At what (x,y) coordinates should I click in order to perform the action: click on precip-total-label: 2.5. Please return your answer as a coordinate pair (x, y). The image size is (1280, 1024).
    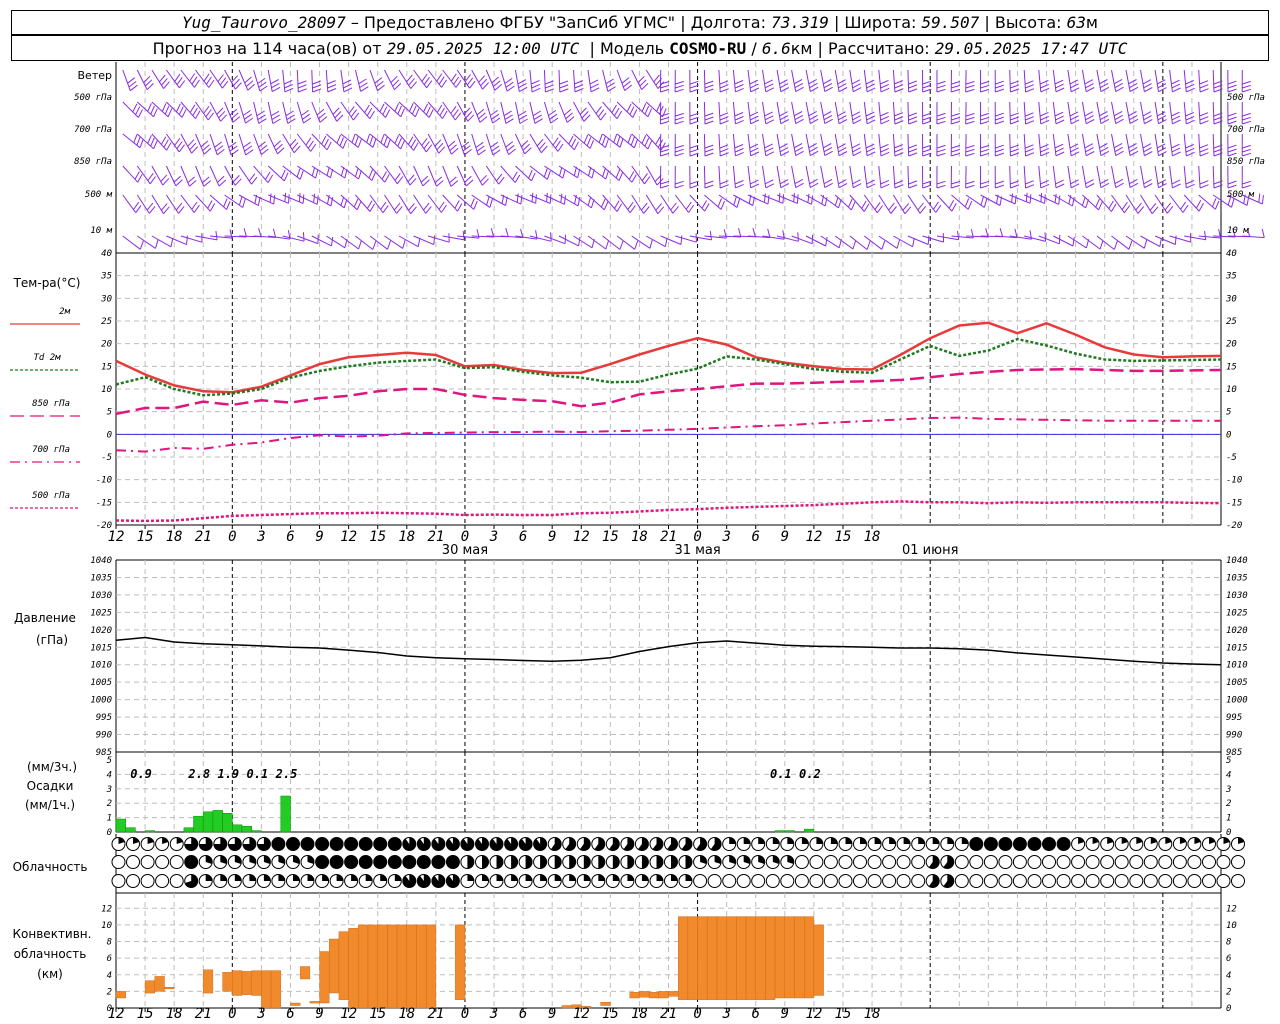
    Looking at the image, I should click on (286, 774).